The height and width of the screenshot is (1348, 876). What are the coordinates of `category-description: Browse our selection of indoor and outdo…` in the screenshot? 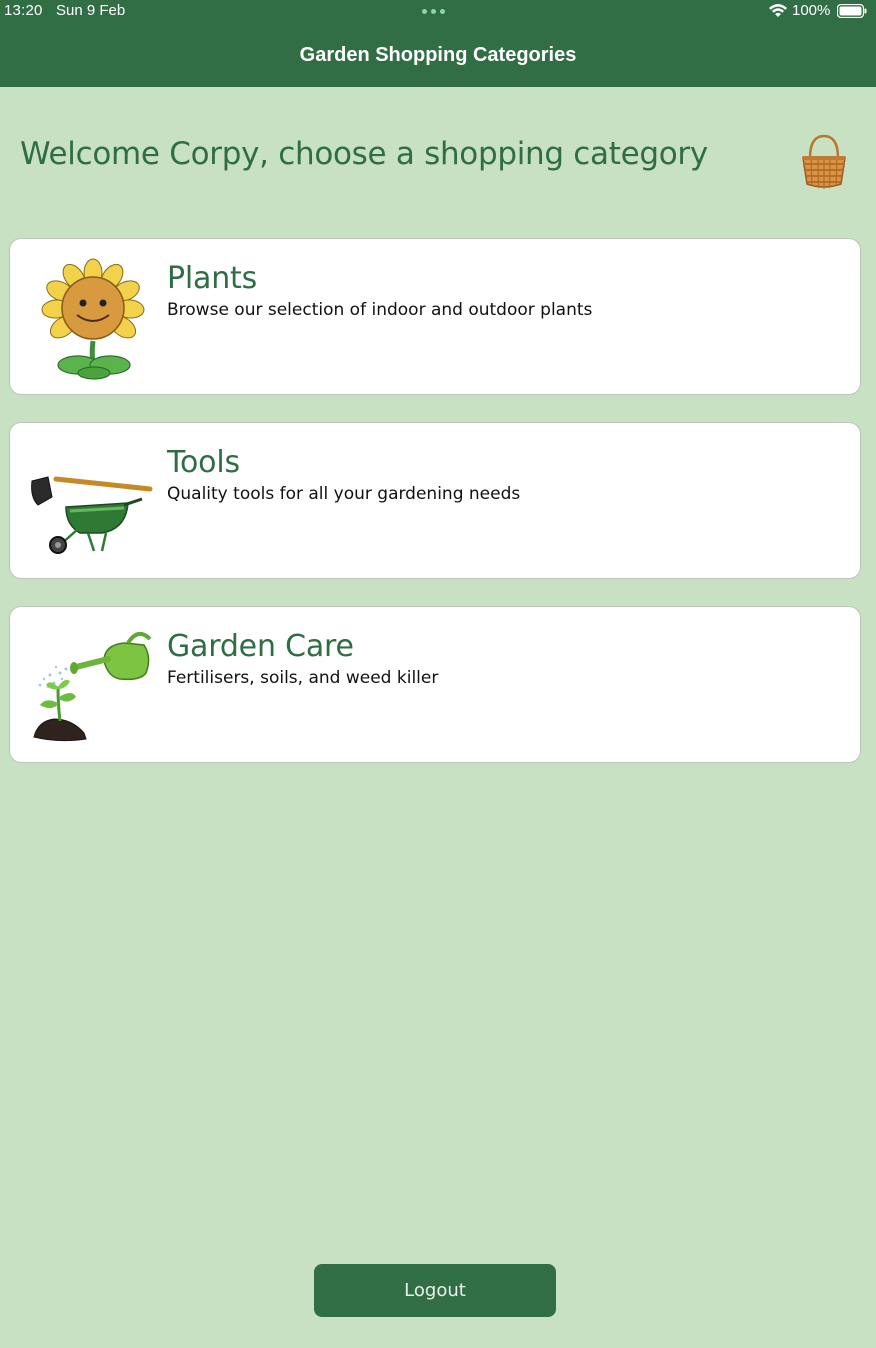 It's located at (380, 310).